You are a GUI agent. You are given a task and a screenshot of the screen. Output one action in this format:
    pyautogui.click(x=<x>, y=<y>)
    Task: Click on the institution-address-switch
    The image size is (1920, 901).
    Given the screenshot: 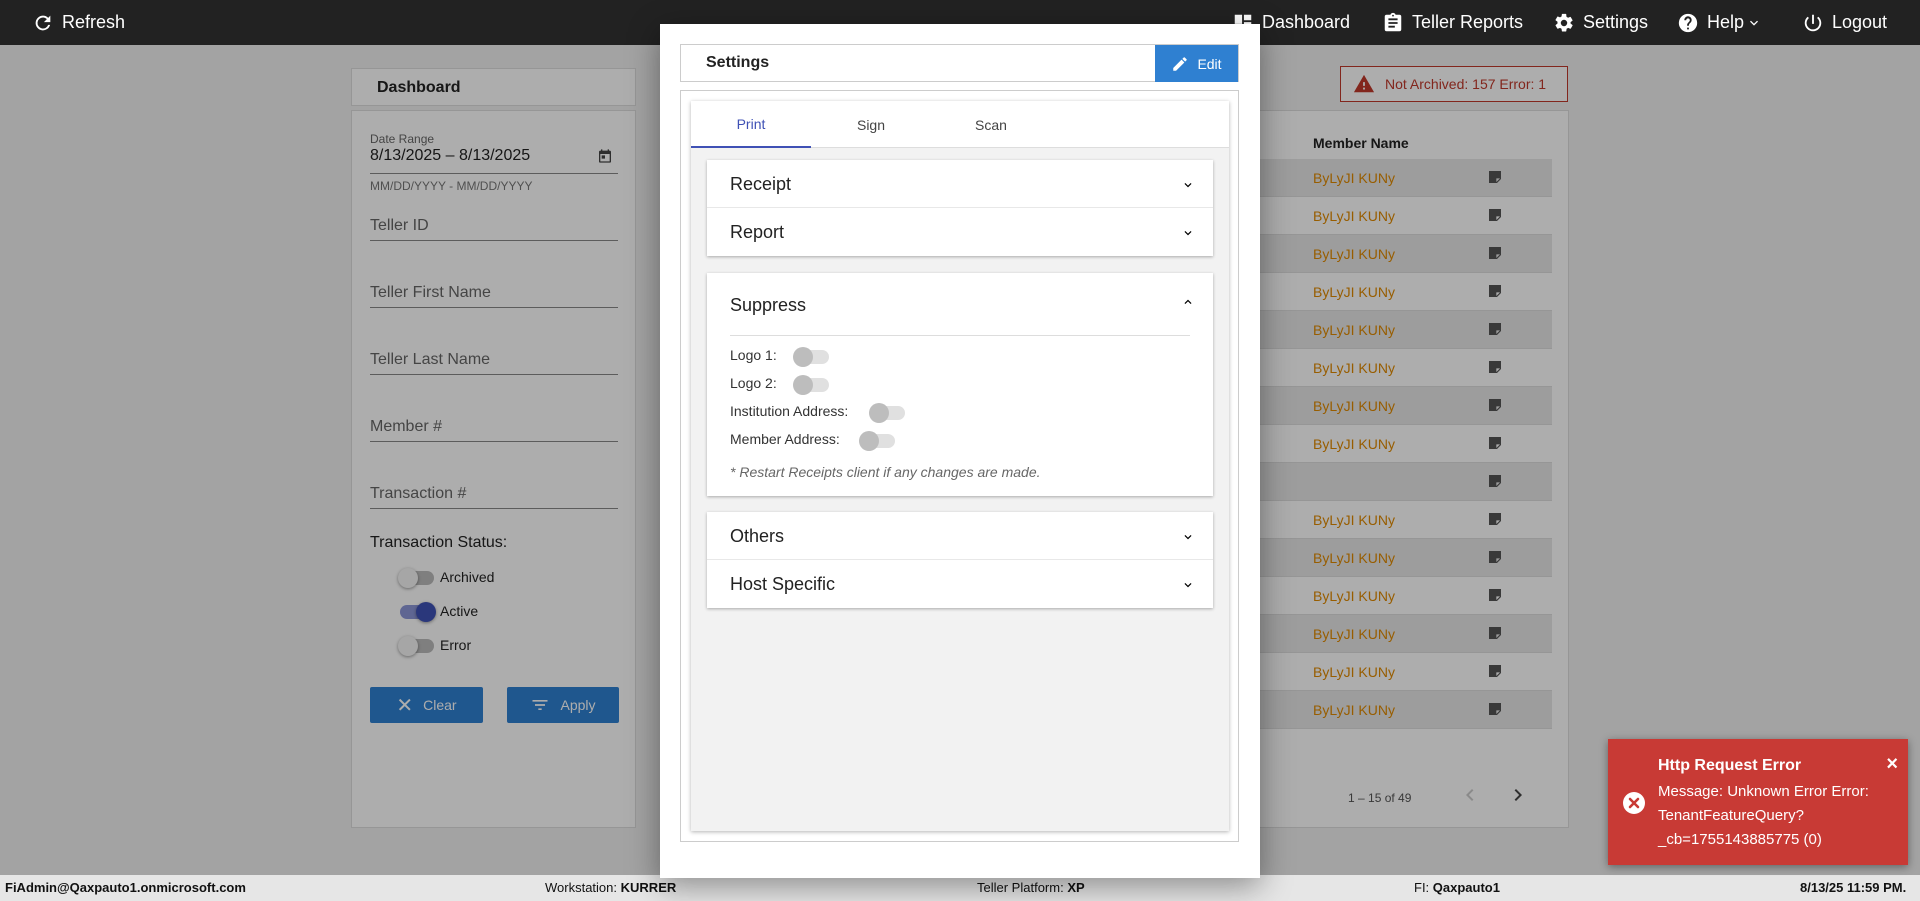 What is the action you would take?
    pyautogui.click(x=887, y=413)
    